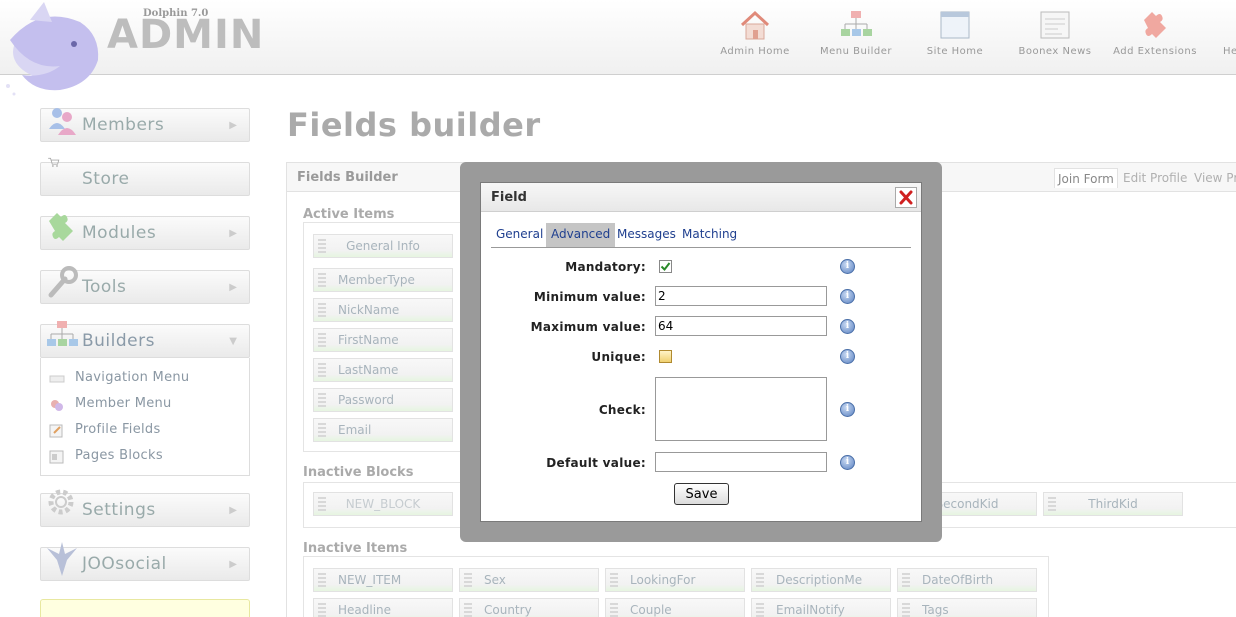  I want to click on tab-messages: Messages, so click(646, 235).